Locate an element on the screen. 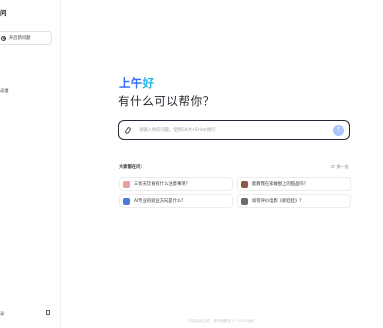 This screenshot has width=383, height=328. question-label: 能教我在家做图上的甜品吗？ is located at coordinates (280, 184).